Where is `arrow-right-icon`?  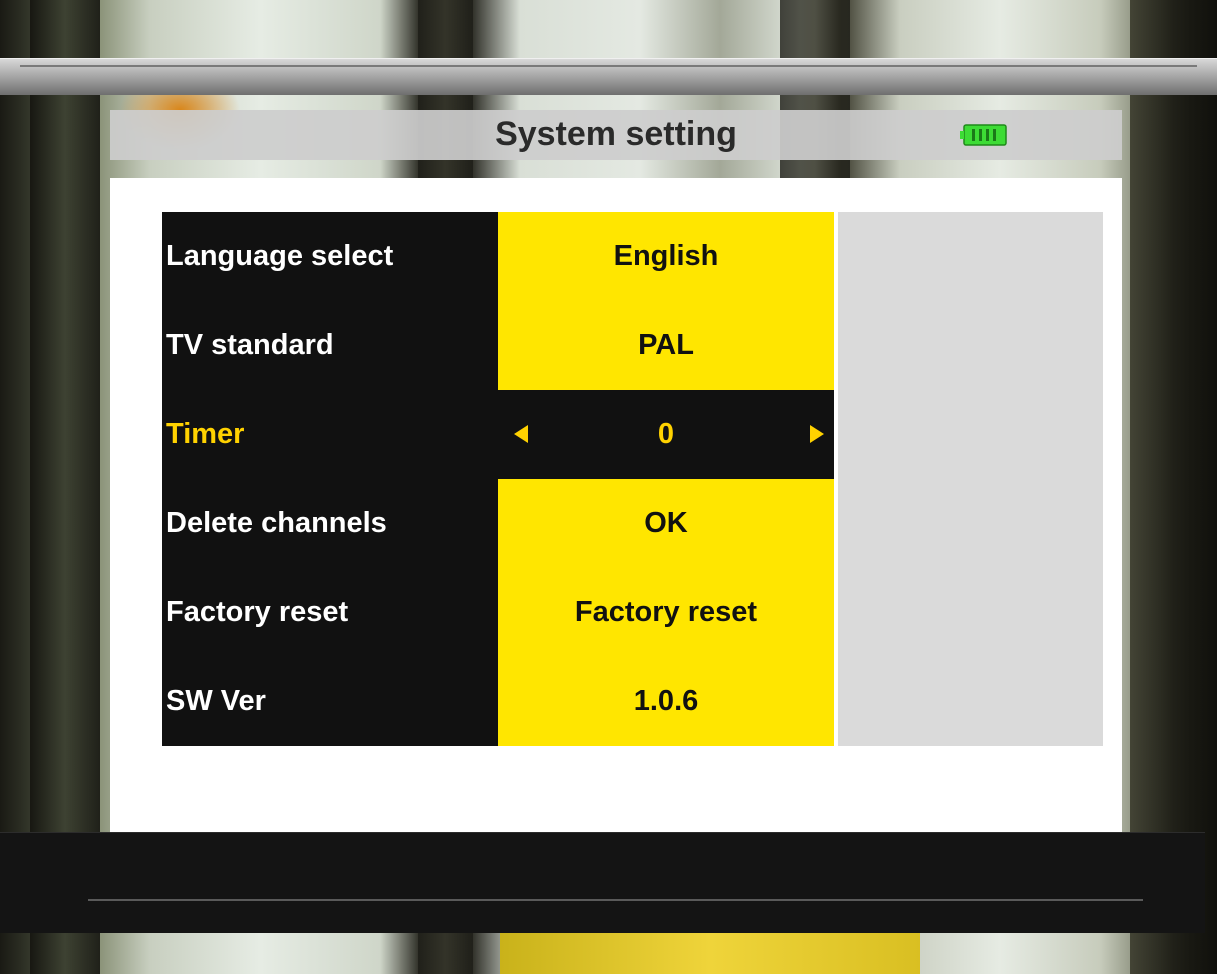
arrow-right-icon is located at coordinates (817, 434).